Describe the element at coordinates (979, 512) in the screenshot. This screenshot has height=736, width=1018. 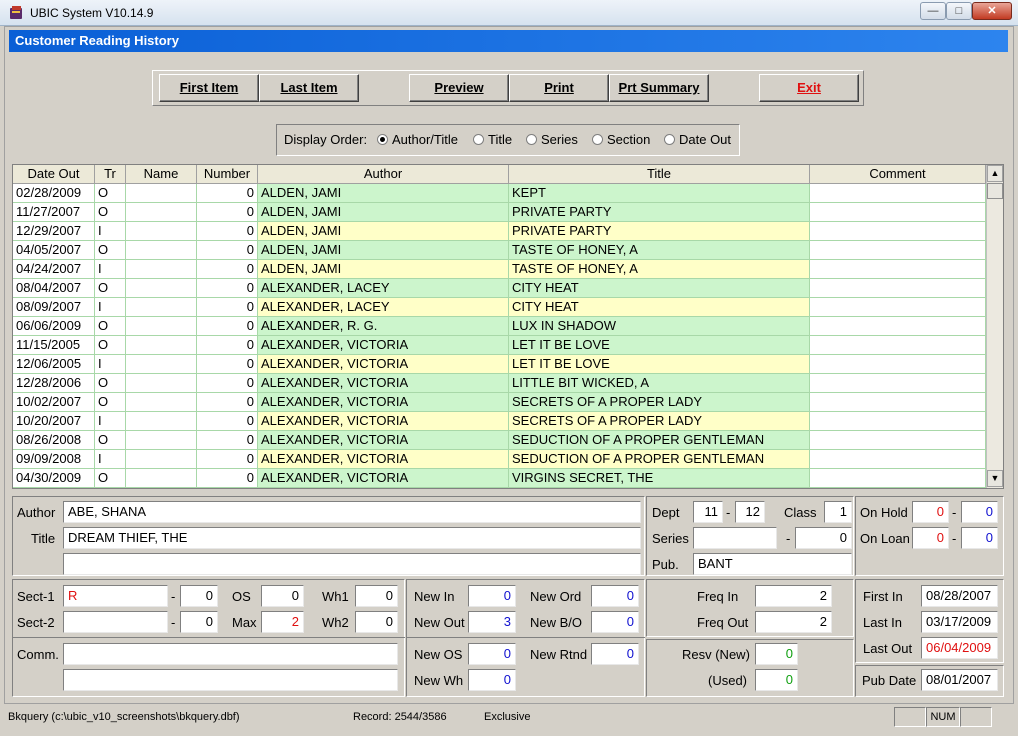
I see `on-hold-field-2: 0` at that location.